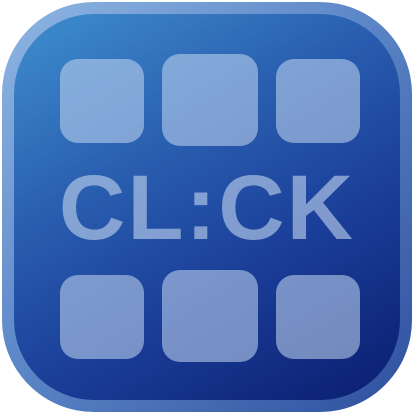 The height and width of the screenshot is (417, 417). Describe the element at coordinates (102, 101) in the screenshot. I see `tile-top-left` at that location.